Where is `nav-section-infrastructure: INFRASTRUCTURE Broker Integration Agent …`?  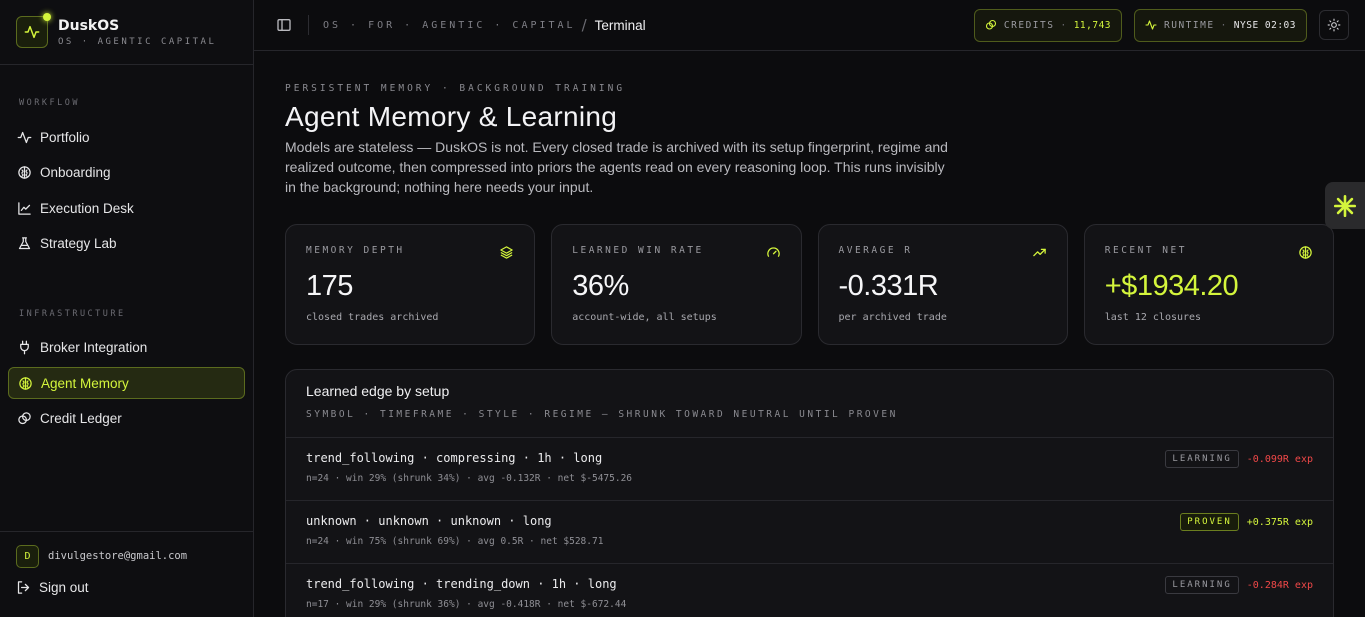
nav-section-infrastructure: INFRASTRUCTURE Broker Integration Agent … is located at coordinates (126, 372).